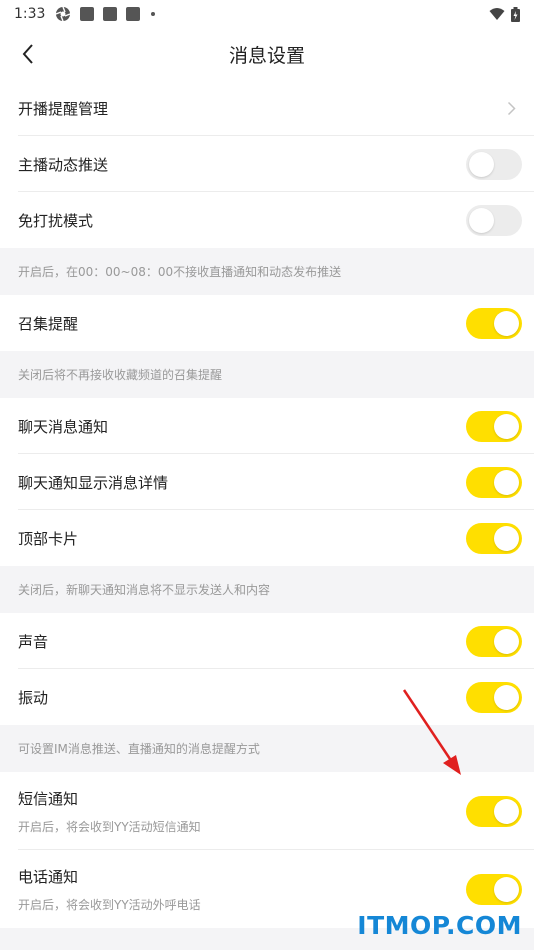 Image resolution: width=534 pixels, height=950 pixels. I want to click on top-card-row: 顶部卡片, so click(267, 538).